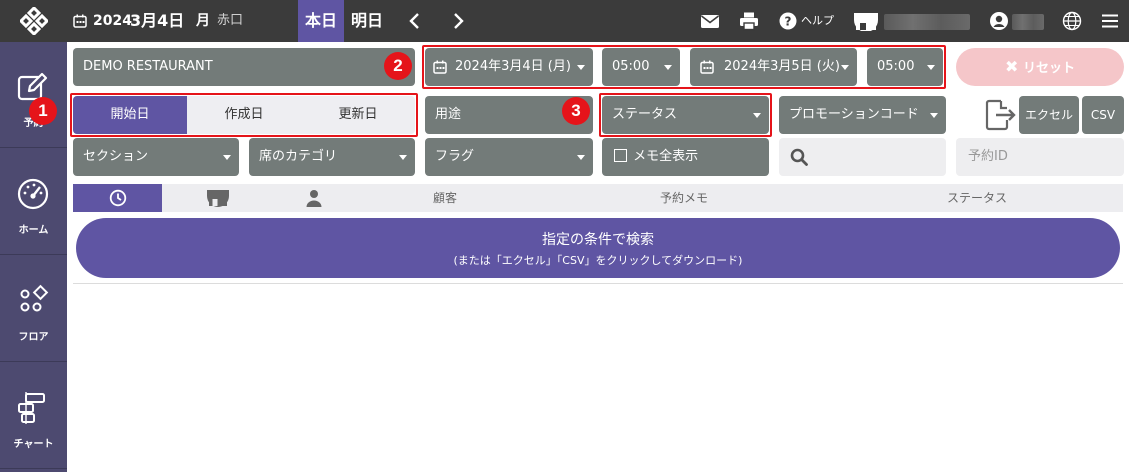 Image resolution: width=1129 pixels, height=472 pixels. I want to click on show-all-memo-toggle: メモ全表示, so click(685, 157).